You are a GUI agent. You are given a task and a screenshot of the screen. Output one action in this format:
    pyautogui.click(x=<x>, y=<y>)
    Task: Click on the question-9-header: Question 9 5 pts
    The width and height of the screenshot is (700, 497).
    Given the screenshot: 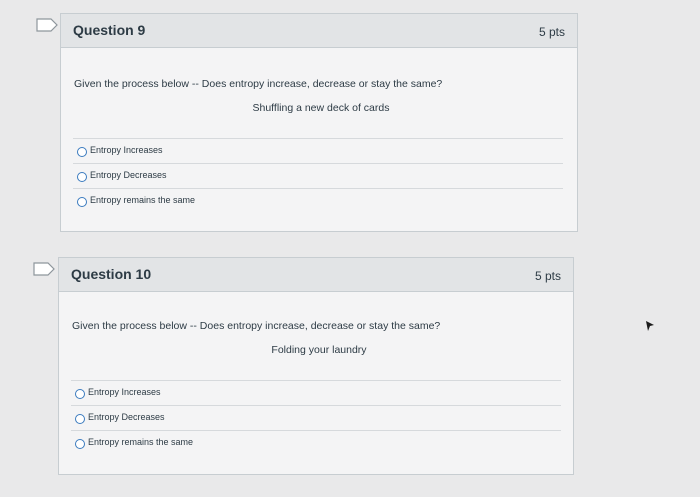 What is the action you would take?
    pyautogui.click(x=319, y=31)
    